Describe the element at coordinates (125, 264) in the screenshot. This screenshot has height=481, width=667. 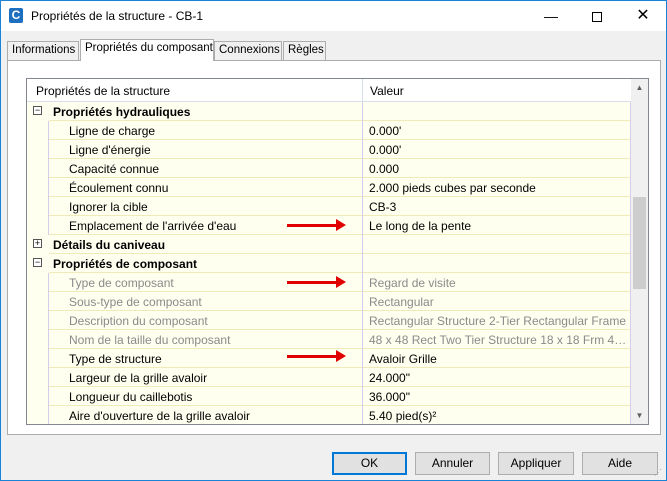
I see `category-label: Propriétés de composant` at that location.